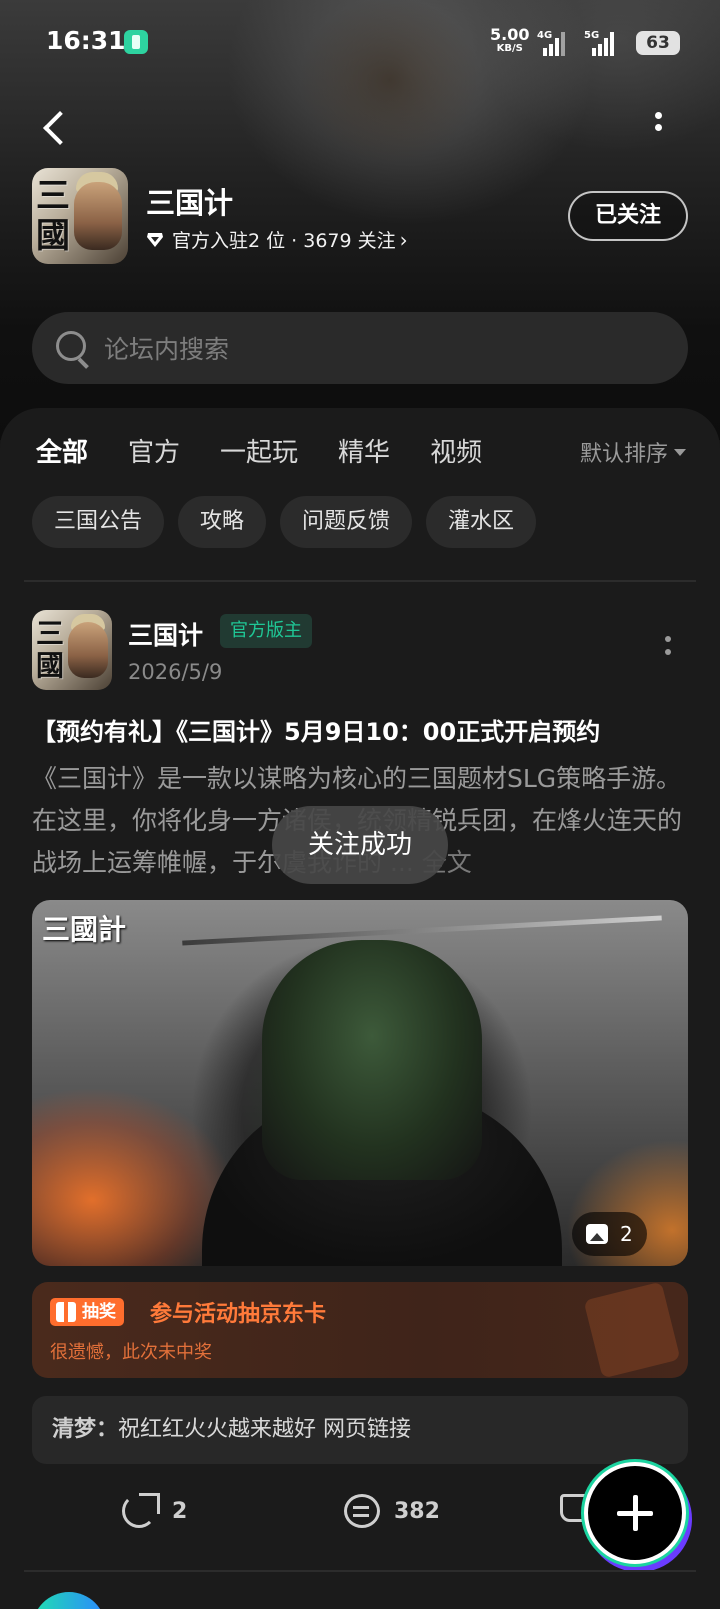  What do you see at coordinates (190, 203) in the screenshot?
I see `forum-title: 三国计` at bounding box center [190, 203].